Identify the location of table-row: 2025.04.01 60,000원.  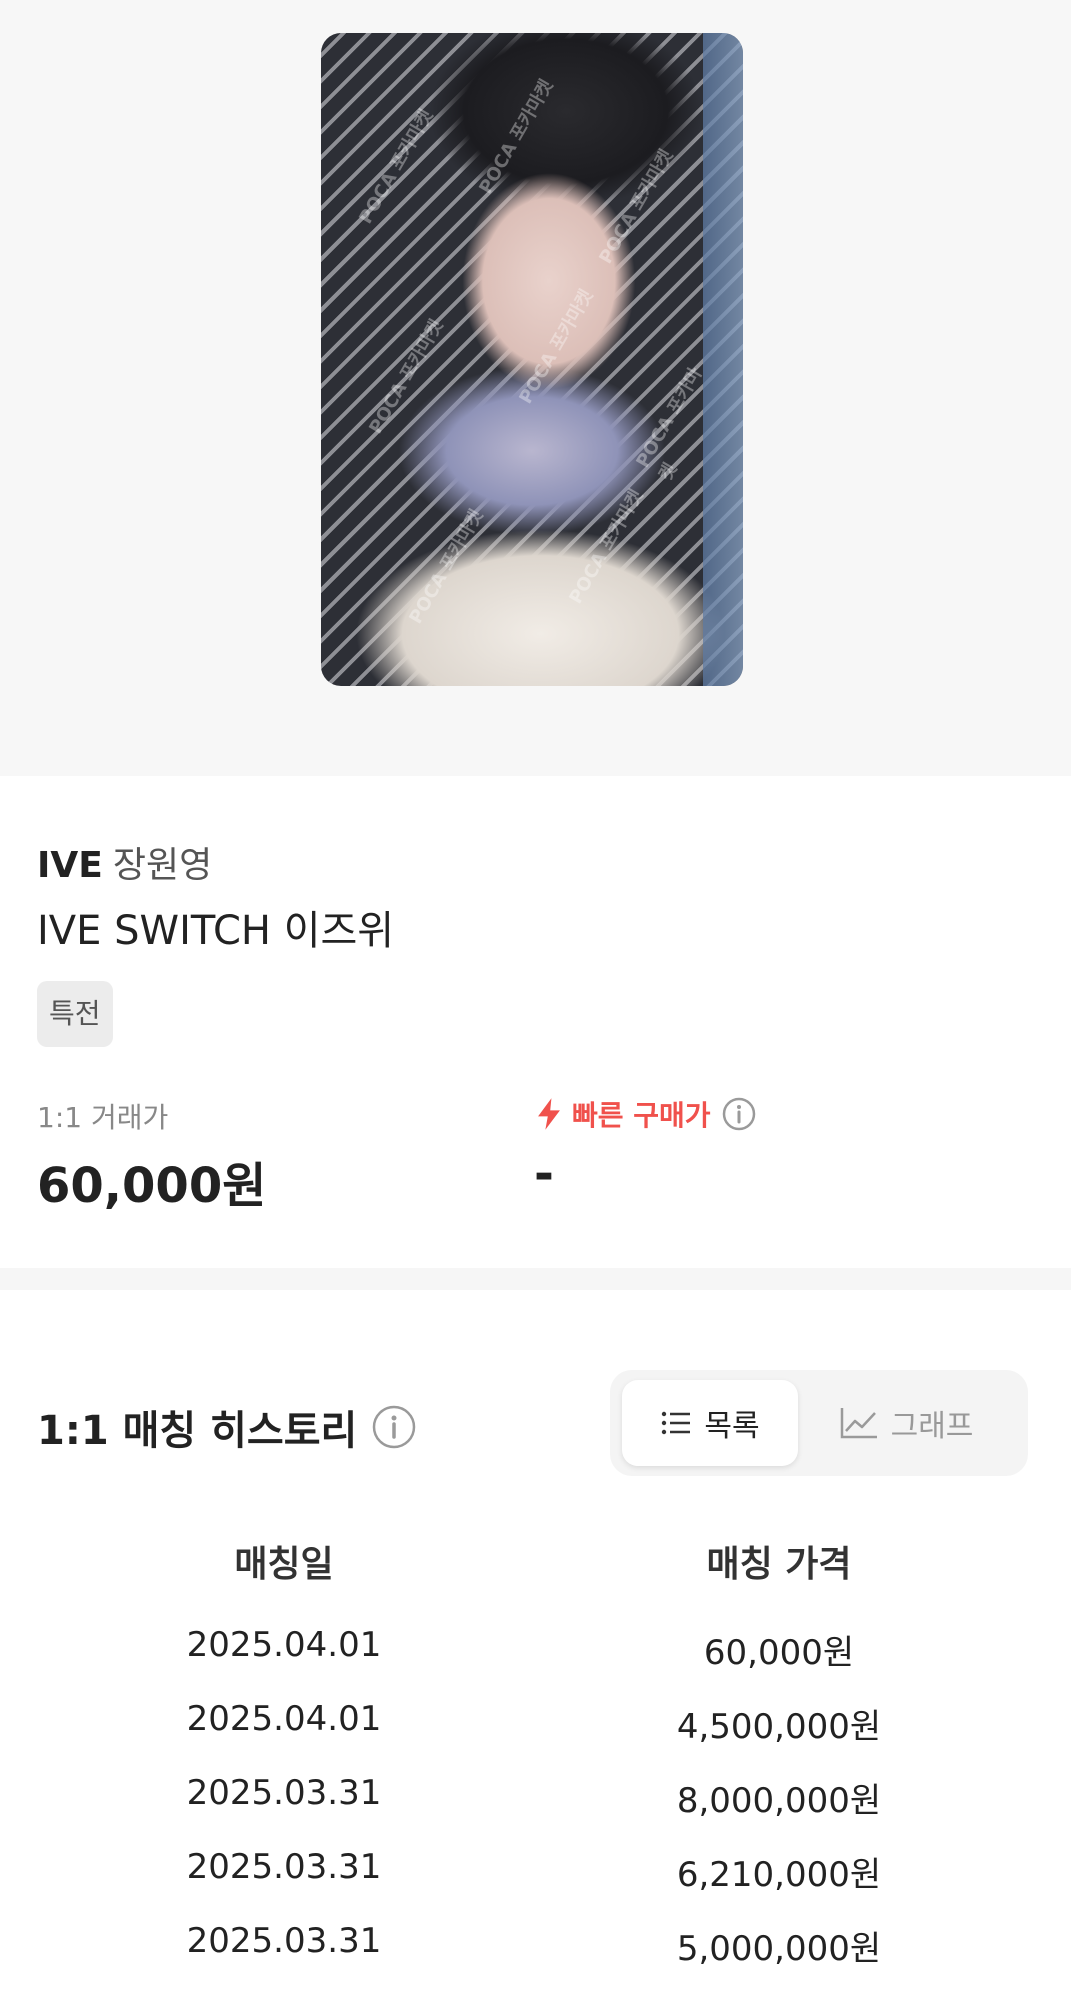
(535, 1662).